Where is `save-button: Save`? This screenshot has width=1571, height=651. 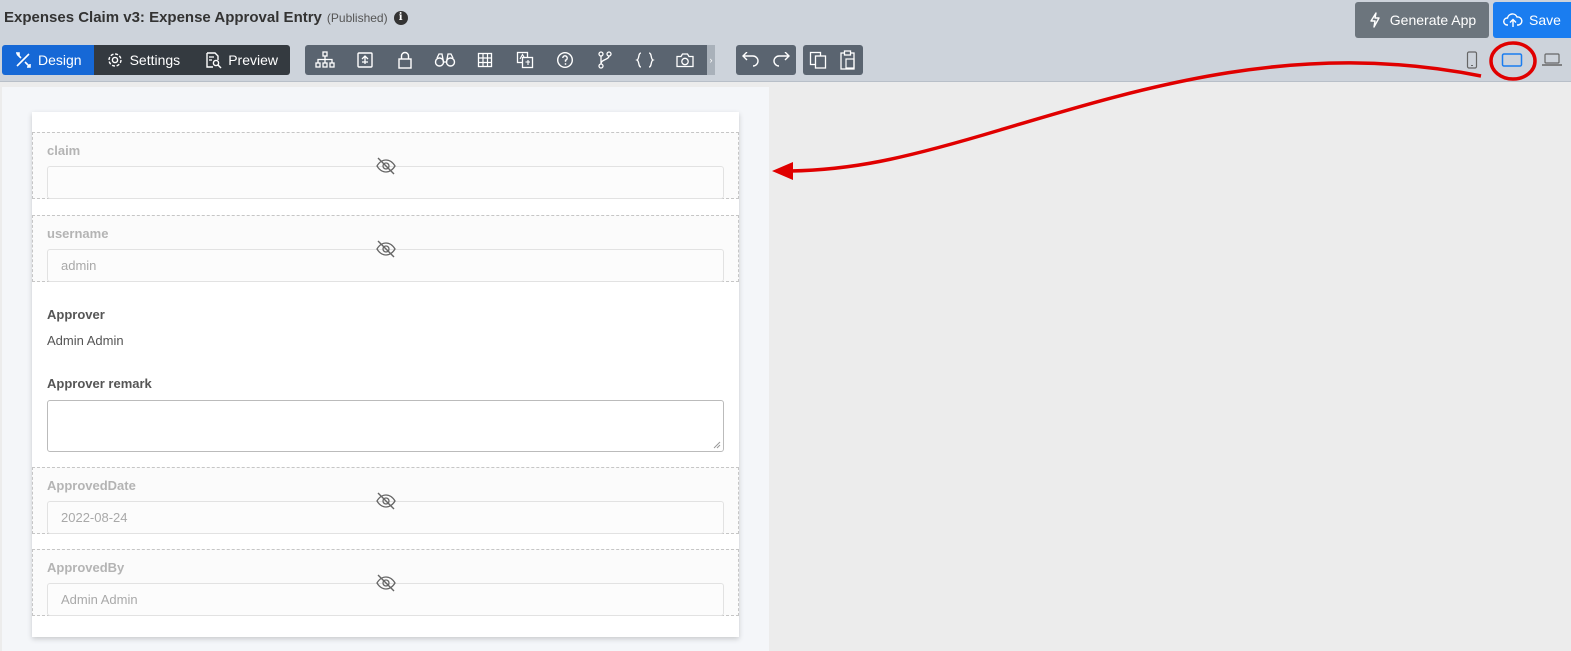
save-button: Save is located at coordinates (1532, 20).